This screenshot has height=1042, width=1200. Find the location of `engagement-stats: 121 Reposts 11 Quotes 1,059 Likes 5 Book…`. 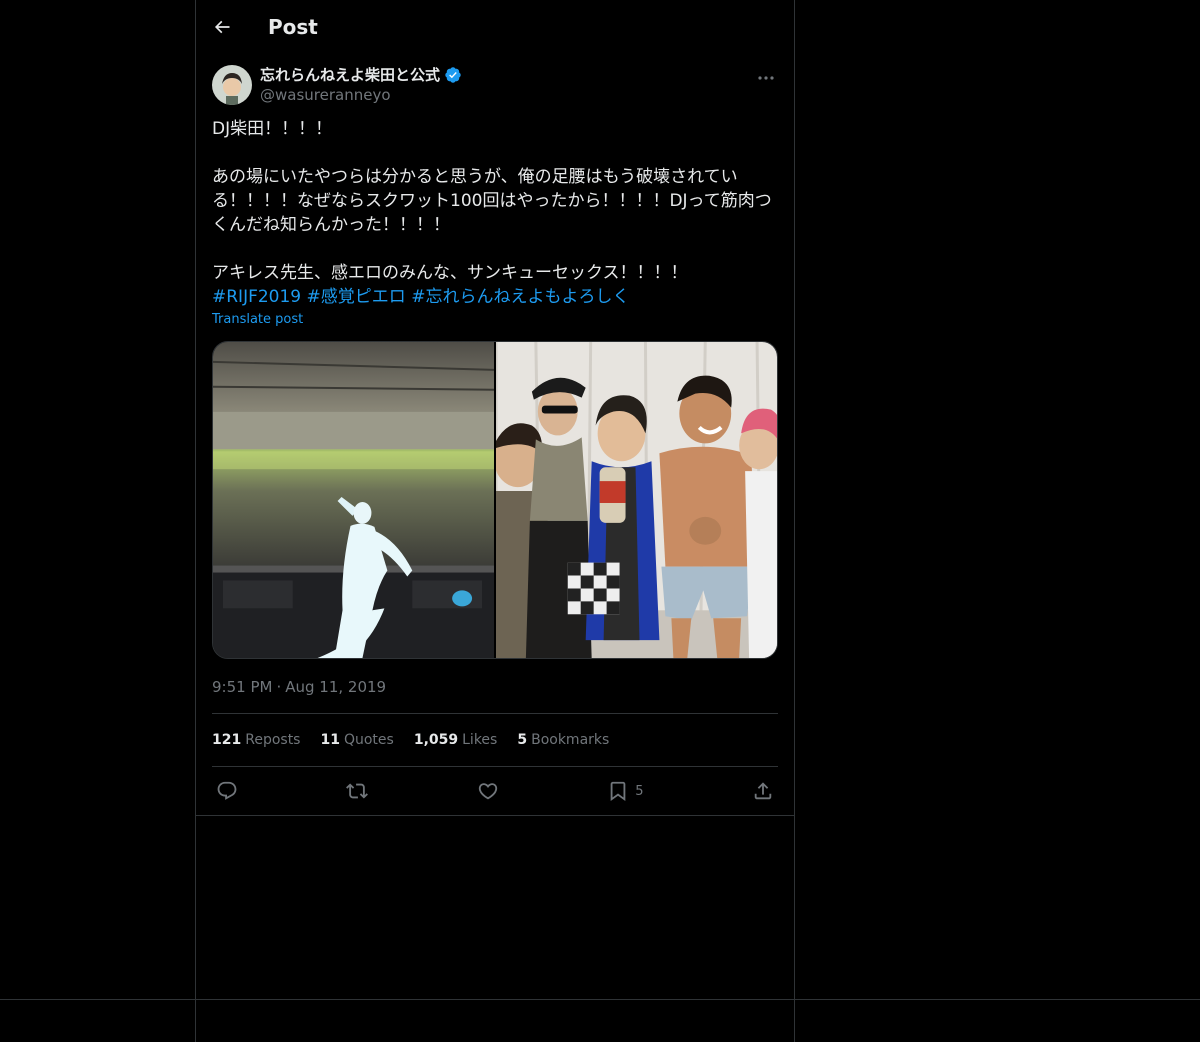

engagement-stats: 121 Reposts 11 Quotes 1,059 Likes 5 Book… is located at coordinates (495, 740).